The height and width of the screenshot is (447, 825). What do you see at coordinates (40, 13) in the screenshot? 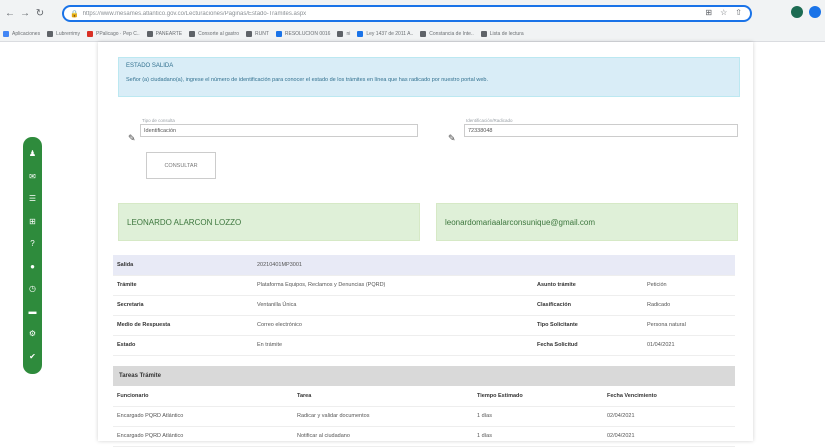
I see `reload-icon: ↻` at bounding box center [40, 13].